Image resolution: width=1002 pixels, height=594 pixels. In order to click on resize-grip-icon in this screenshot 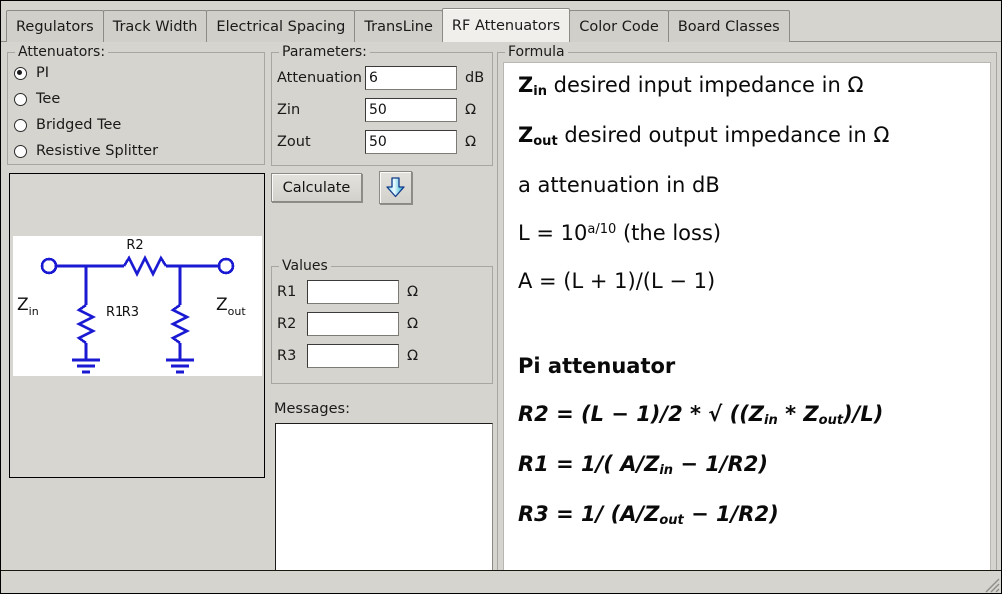, I will do `click(992, 585)`.